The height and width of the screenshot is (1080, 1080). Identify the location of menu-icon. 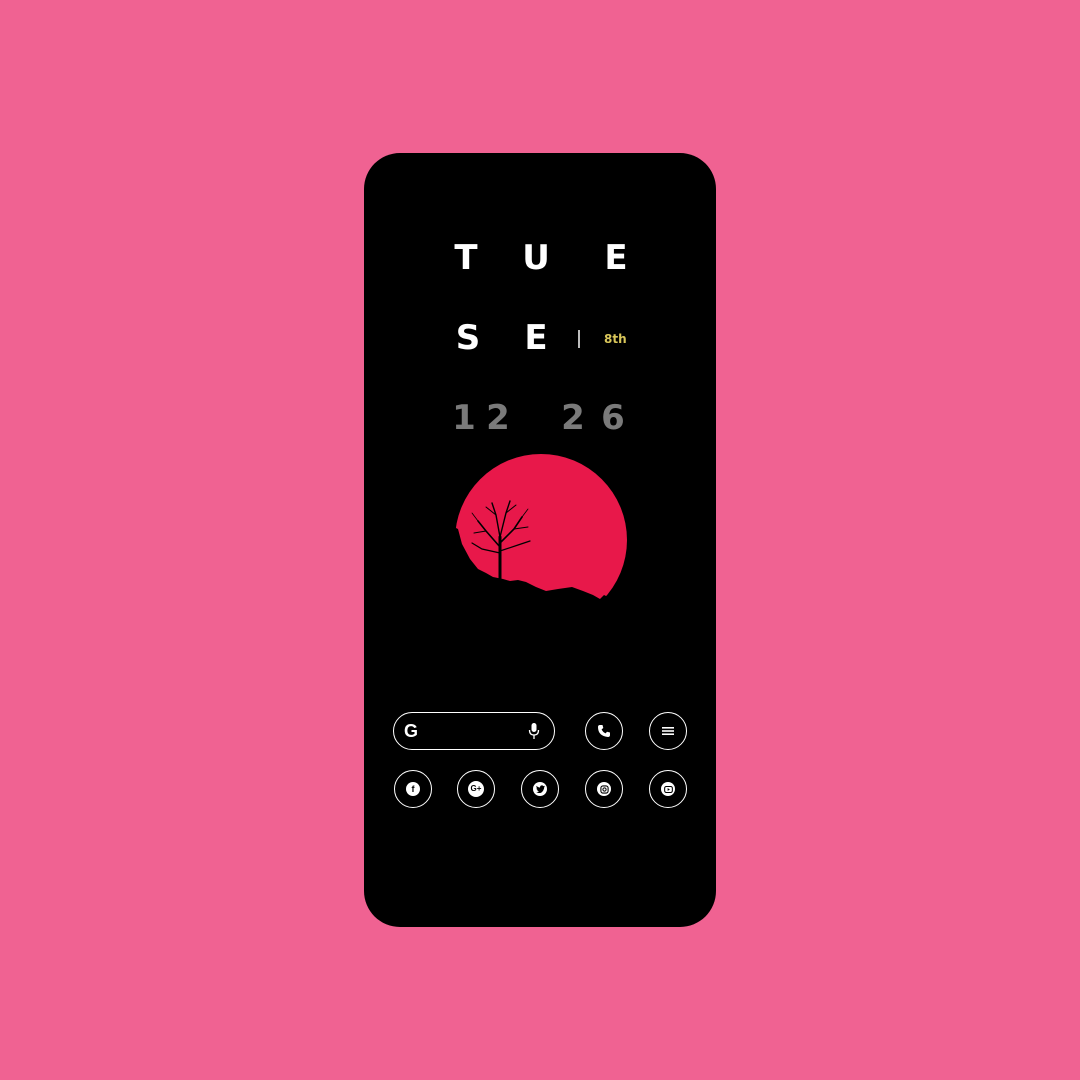
(668, 731).